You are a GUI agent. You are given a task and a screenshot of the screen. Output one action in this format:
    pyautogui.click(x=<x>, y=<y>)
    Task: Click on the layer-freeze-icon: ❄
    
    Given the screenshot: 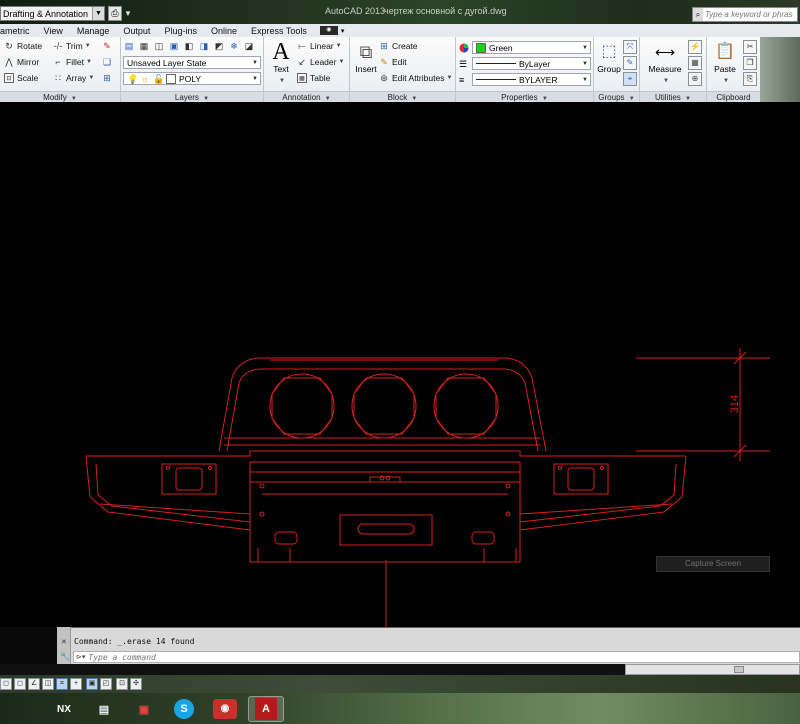 What is the action you would take?
    pyautogui.click(x=234, y=46)
    